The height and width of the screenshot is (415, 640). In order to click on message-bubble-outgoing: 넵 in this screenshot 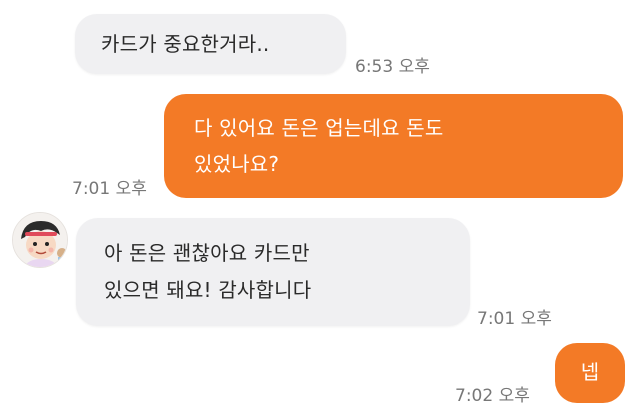, I will do `click(590, 373)`.